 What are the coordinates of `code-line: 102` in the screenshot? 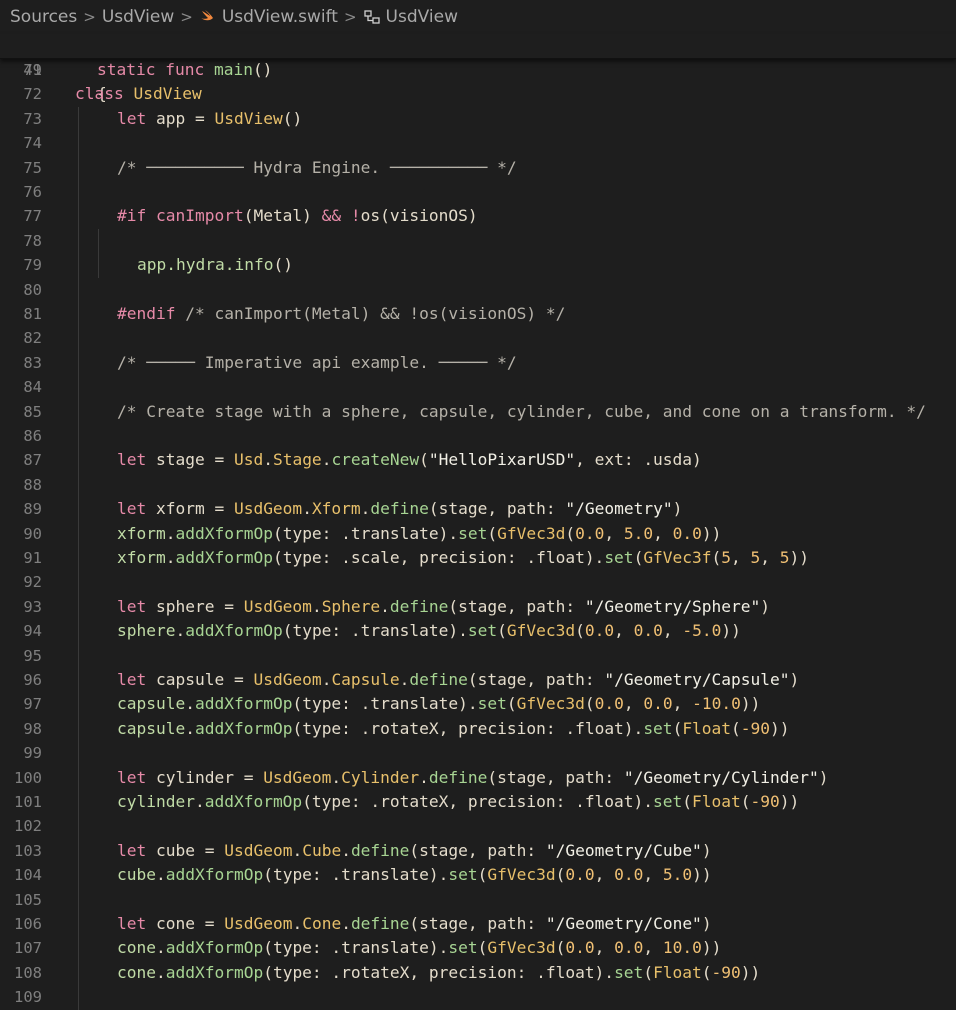 It's located at (478, 827).